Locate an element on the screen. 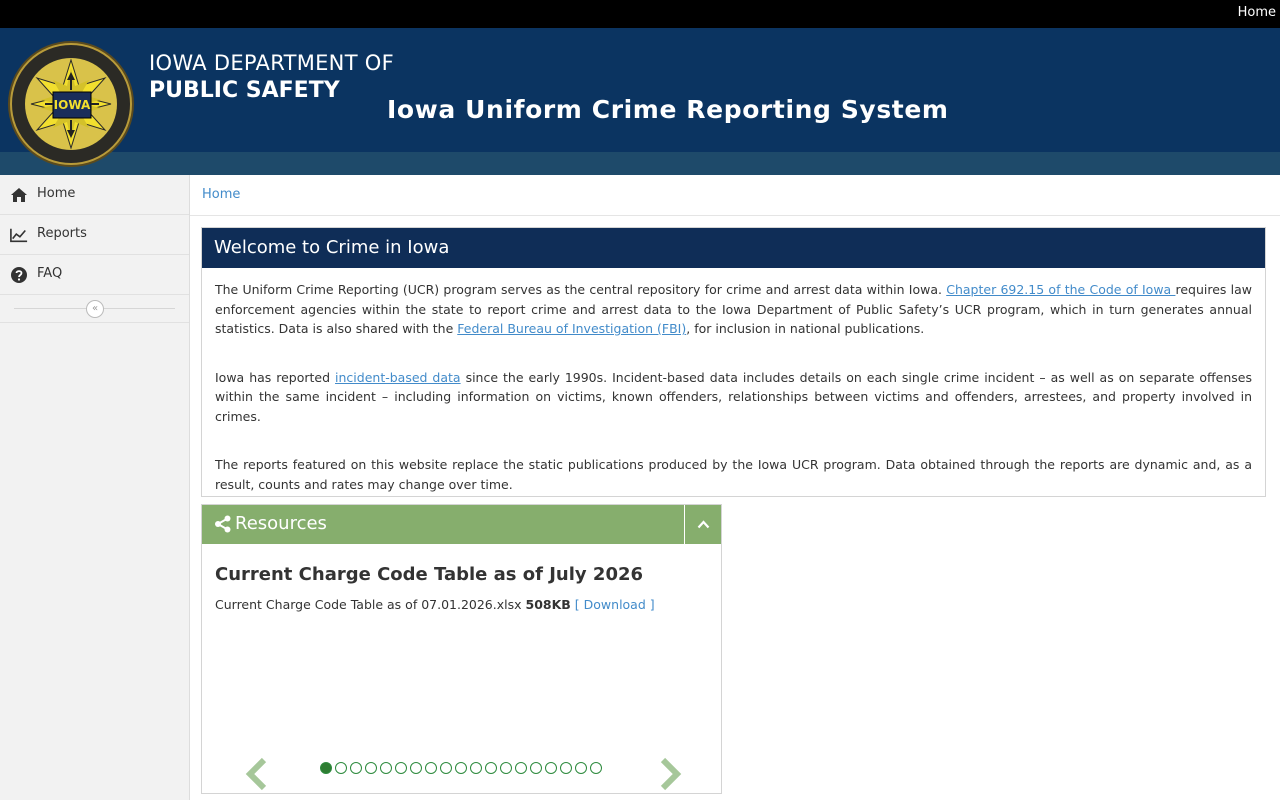 This screenshot has height=800, width=1280. top-home-link: Home is located at coordinates (1257, 12).